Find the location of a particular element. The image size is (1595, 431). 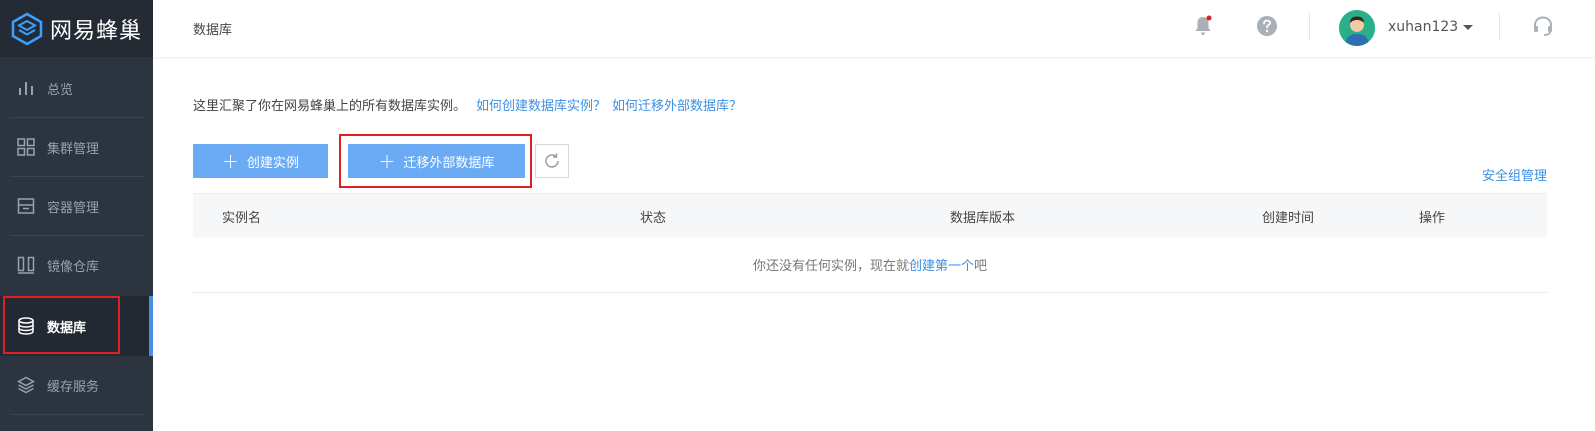

image-repo-icon is located at coordinates (26, 265).